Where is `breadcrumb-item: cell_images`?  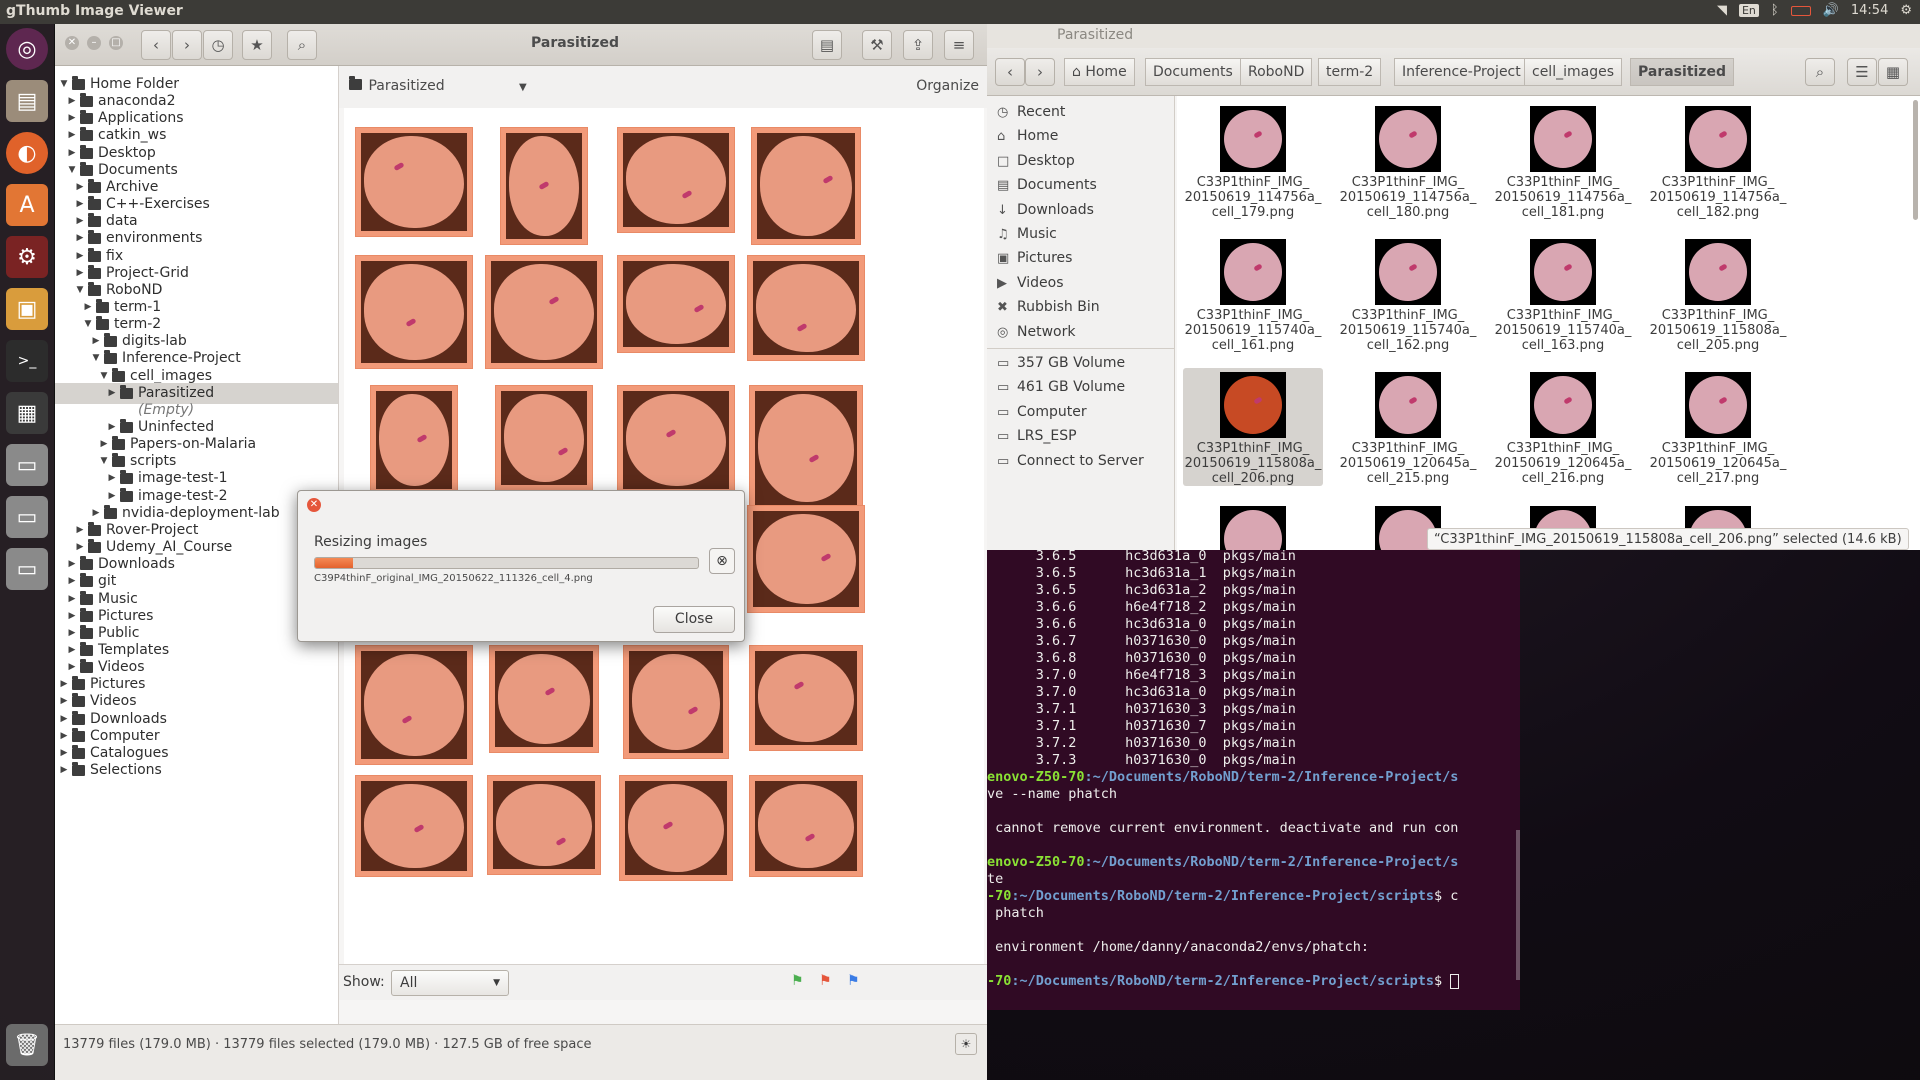
breadcrumb-item: cell_images is located at coordinates (1573, 72).